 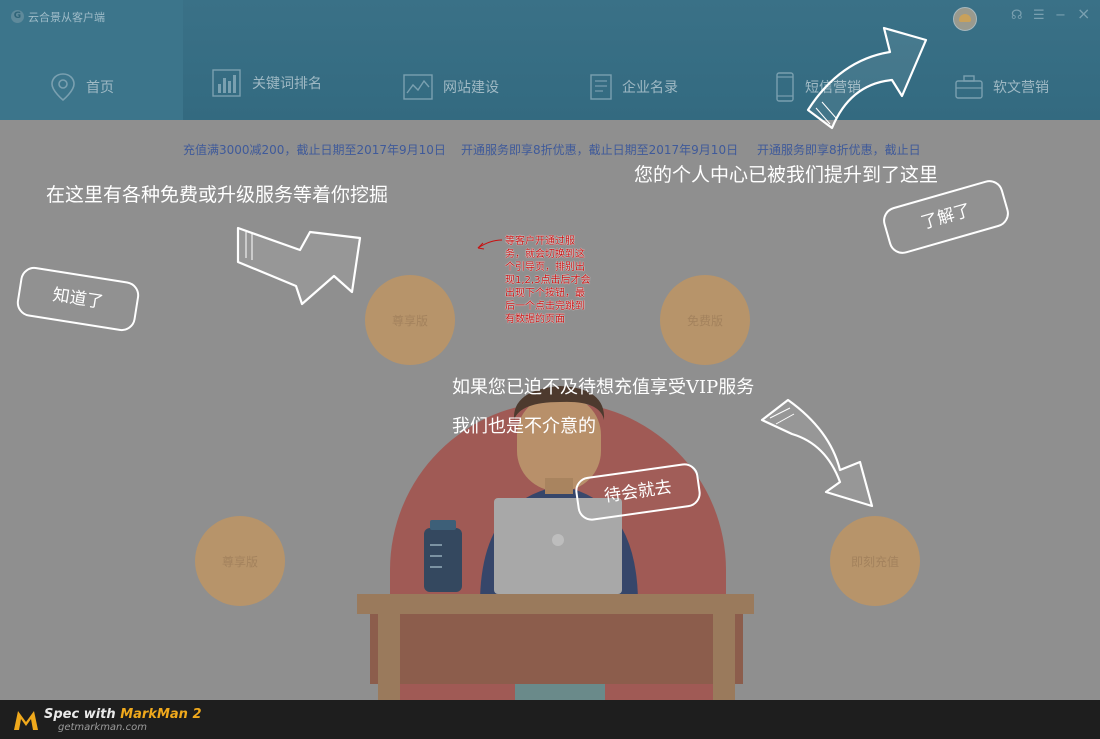 What do you see at coordinates (123, 714) in the screenshot?
I see `markman-tagline: Spec with MarkMan 2` at bounding box center [123, 714].